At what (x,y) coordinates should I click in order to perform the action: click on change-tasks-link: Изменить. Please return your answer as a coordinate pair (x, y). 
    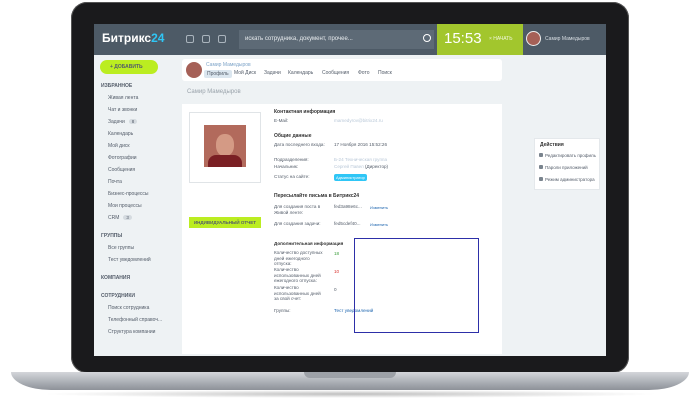
    Looking at the image, I should click on (379, 224).